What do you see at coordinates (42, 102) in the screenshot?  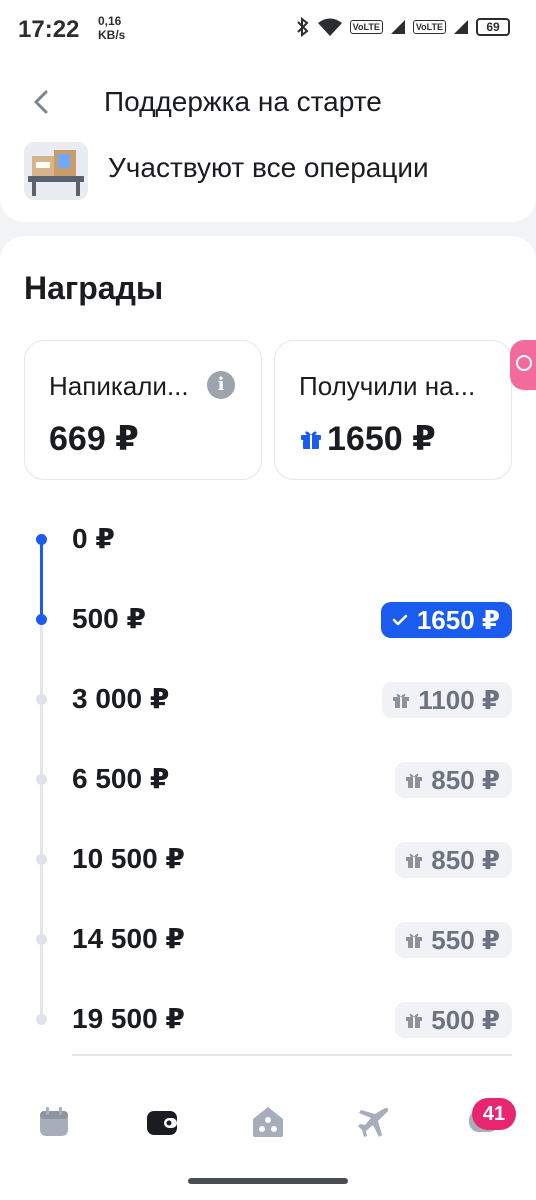 I see `back-icon` at bounding box center [42, 102].